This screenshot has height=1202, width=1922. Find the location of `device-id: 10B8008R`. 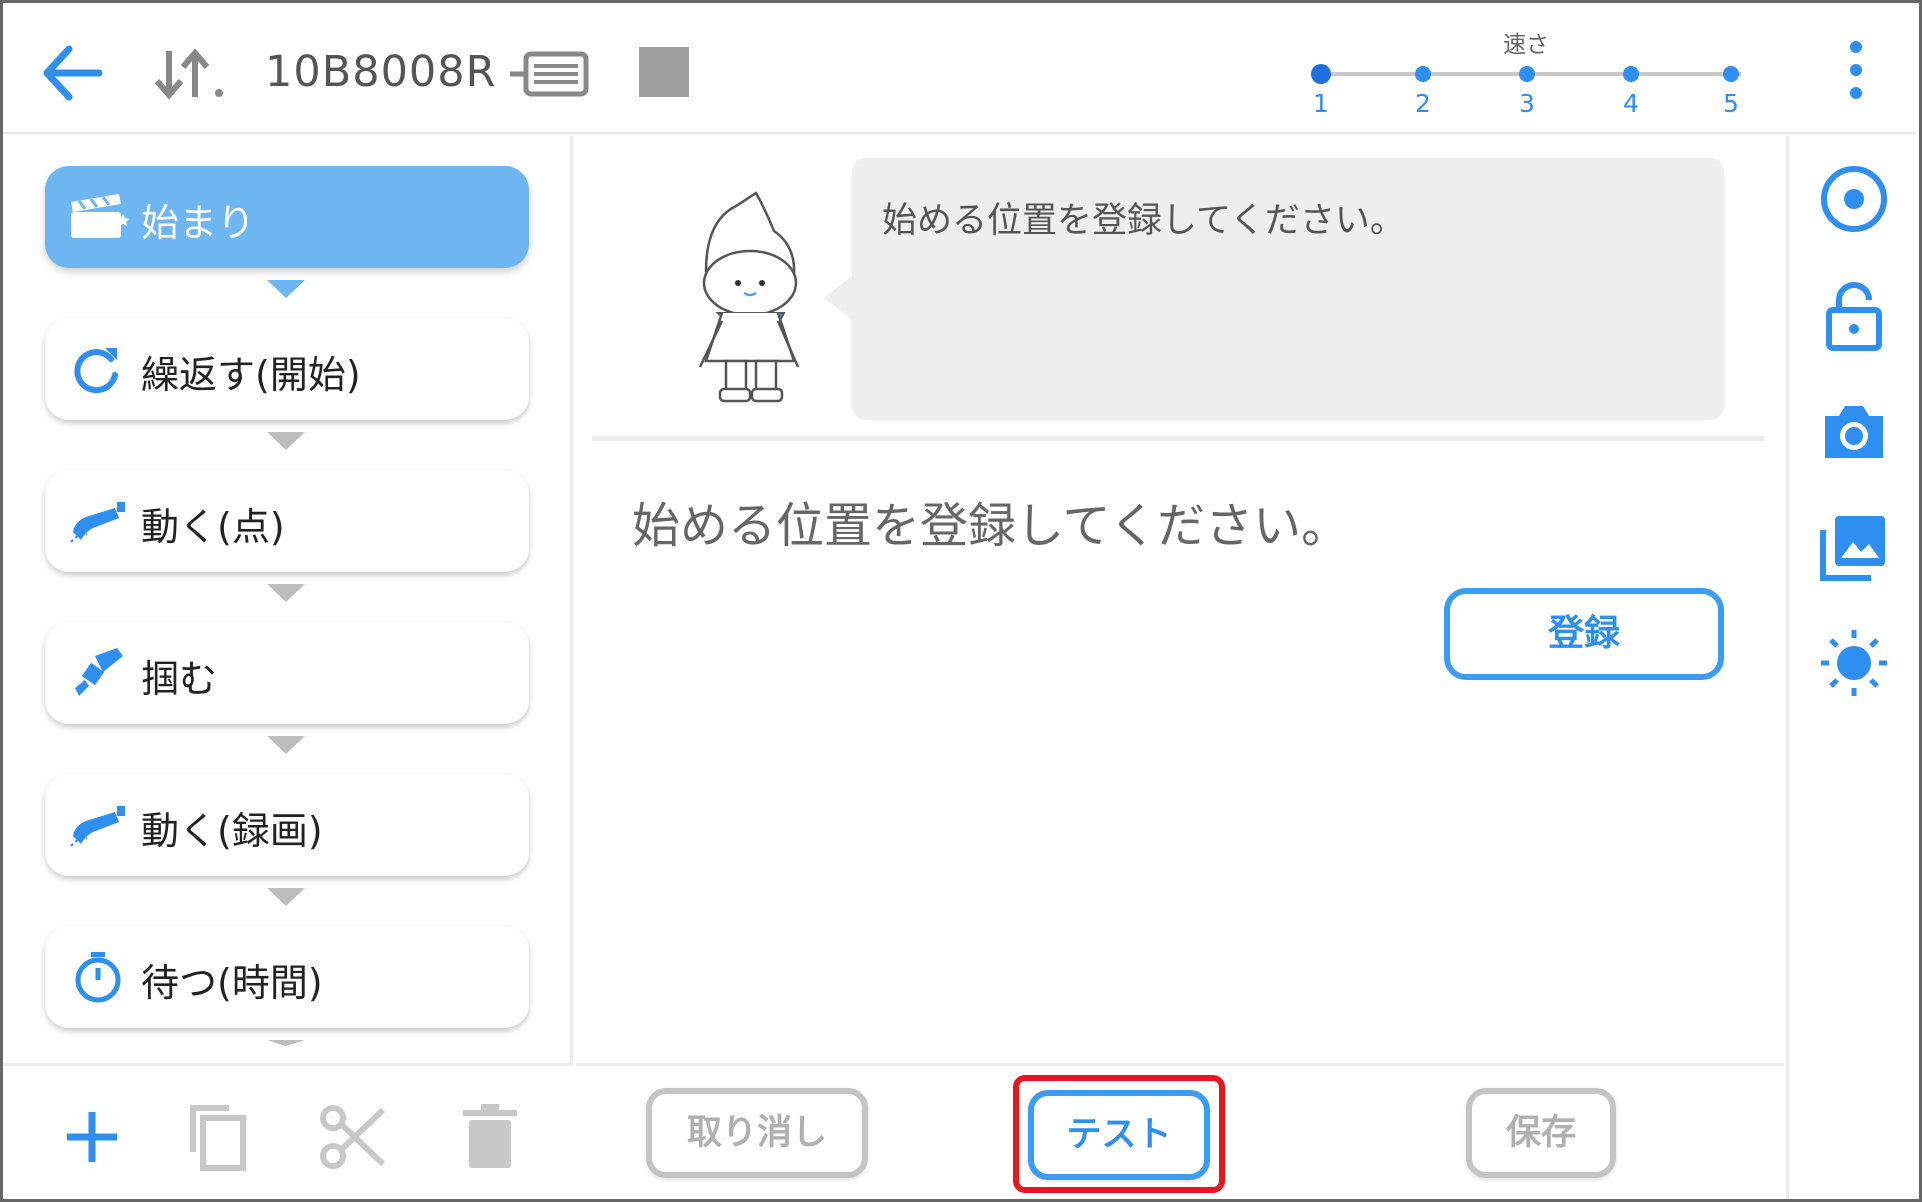

device-id: 10B8008R is located at coordinates (381, 72).